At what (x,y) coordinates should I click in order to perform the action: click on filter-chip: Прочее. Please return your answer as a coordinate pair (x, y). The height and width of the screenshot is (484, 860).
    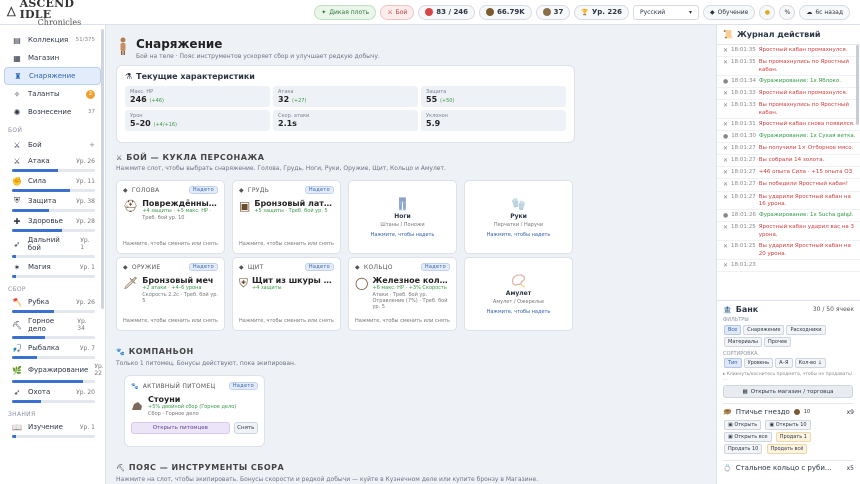
    Looking at the image, I should click on (778, 342).